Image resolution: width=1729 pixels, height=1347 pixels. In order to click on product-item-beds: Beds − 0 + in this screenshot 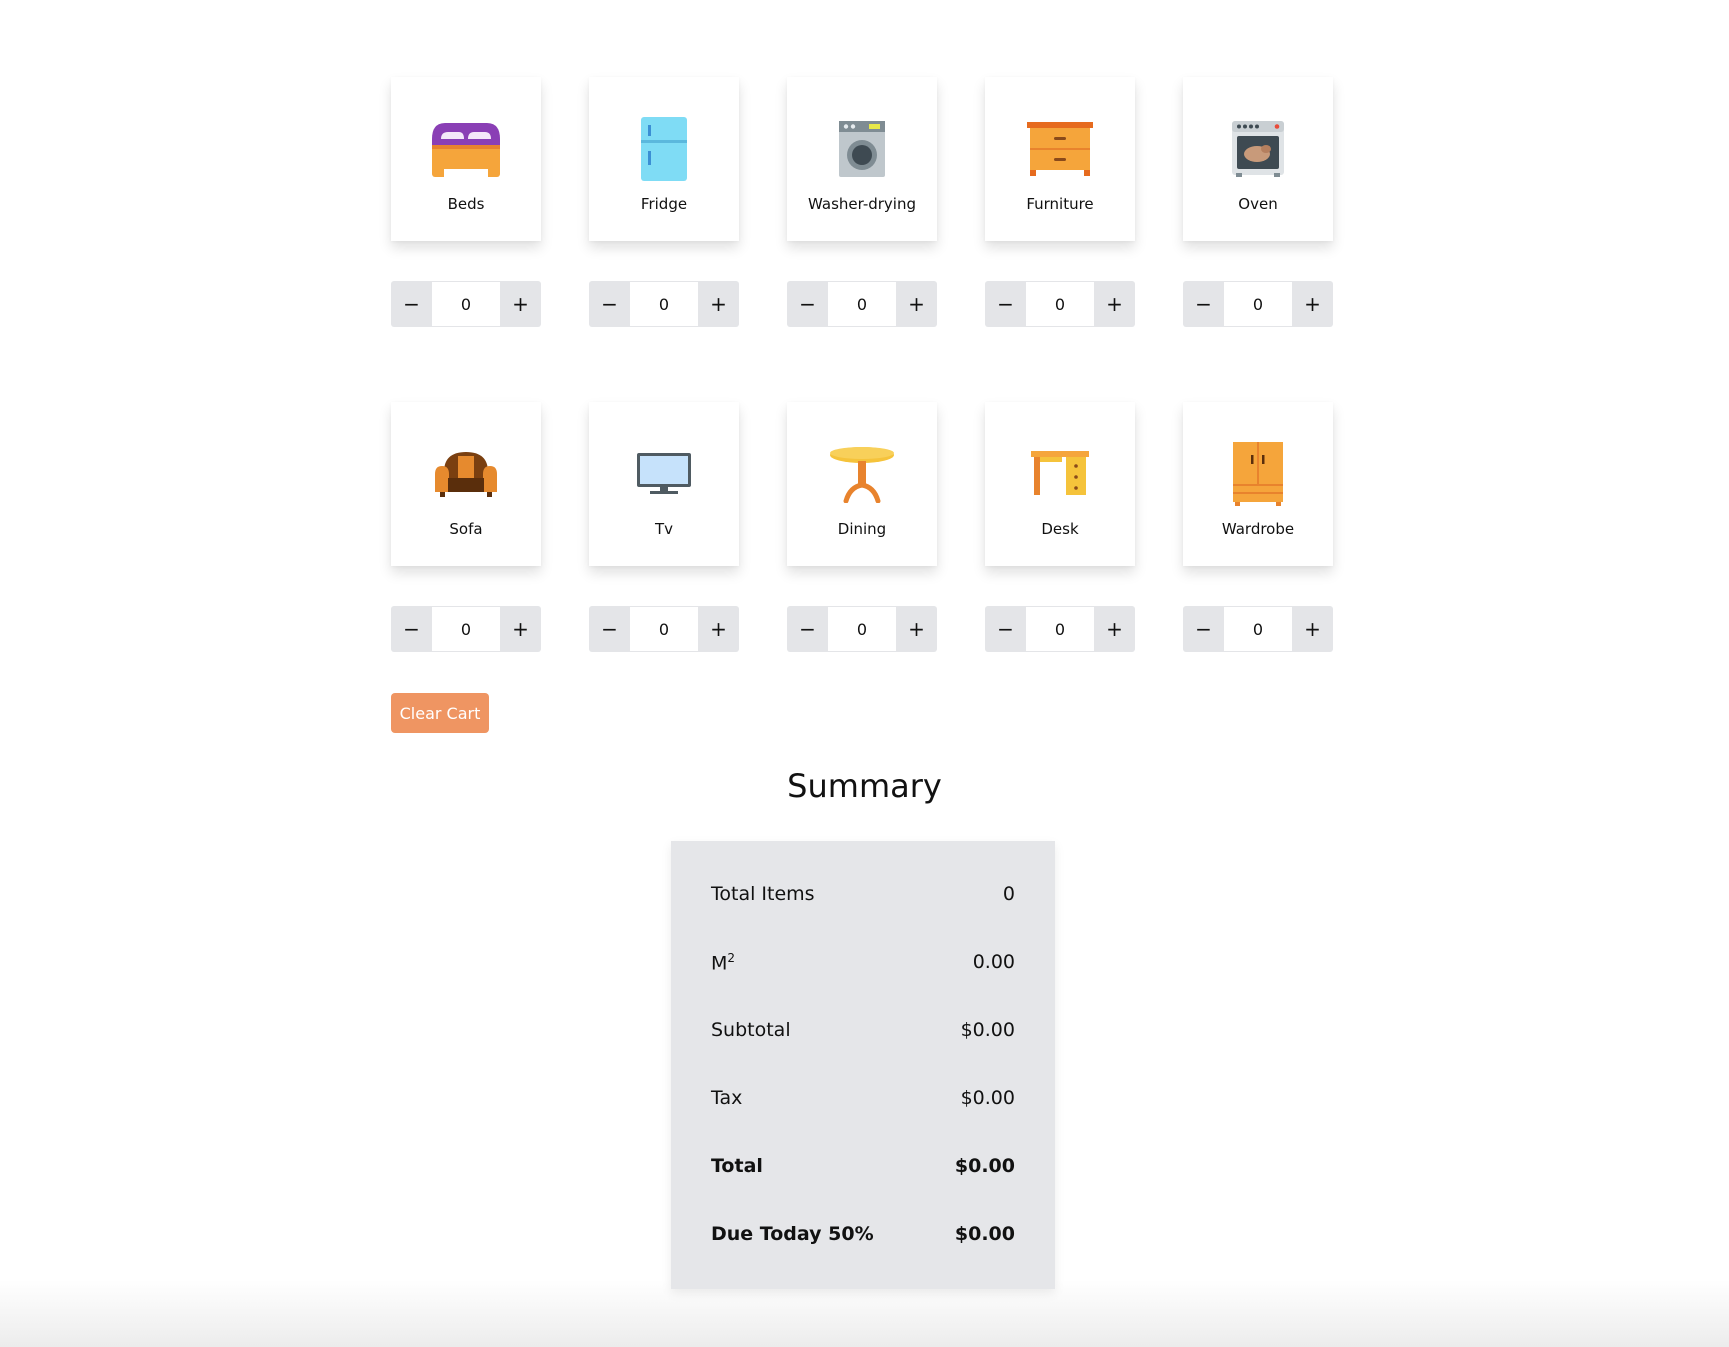, I will do `click(466, 202)`.